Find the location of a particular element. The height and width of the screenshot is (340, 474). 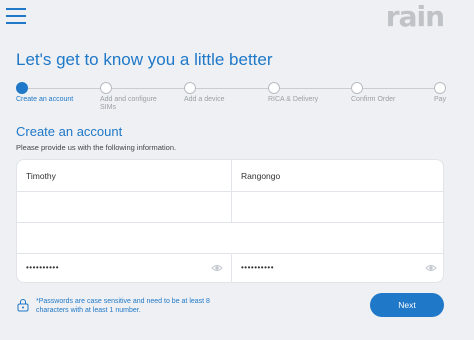

page-title: Let's get to know you a little better is located at coordinates (144, 59).